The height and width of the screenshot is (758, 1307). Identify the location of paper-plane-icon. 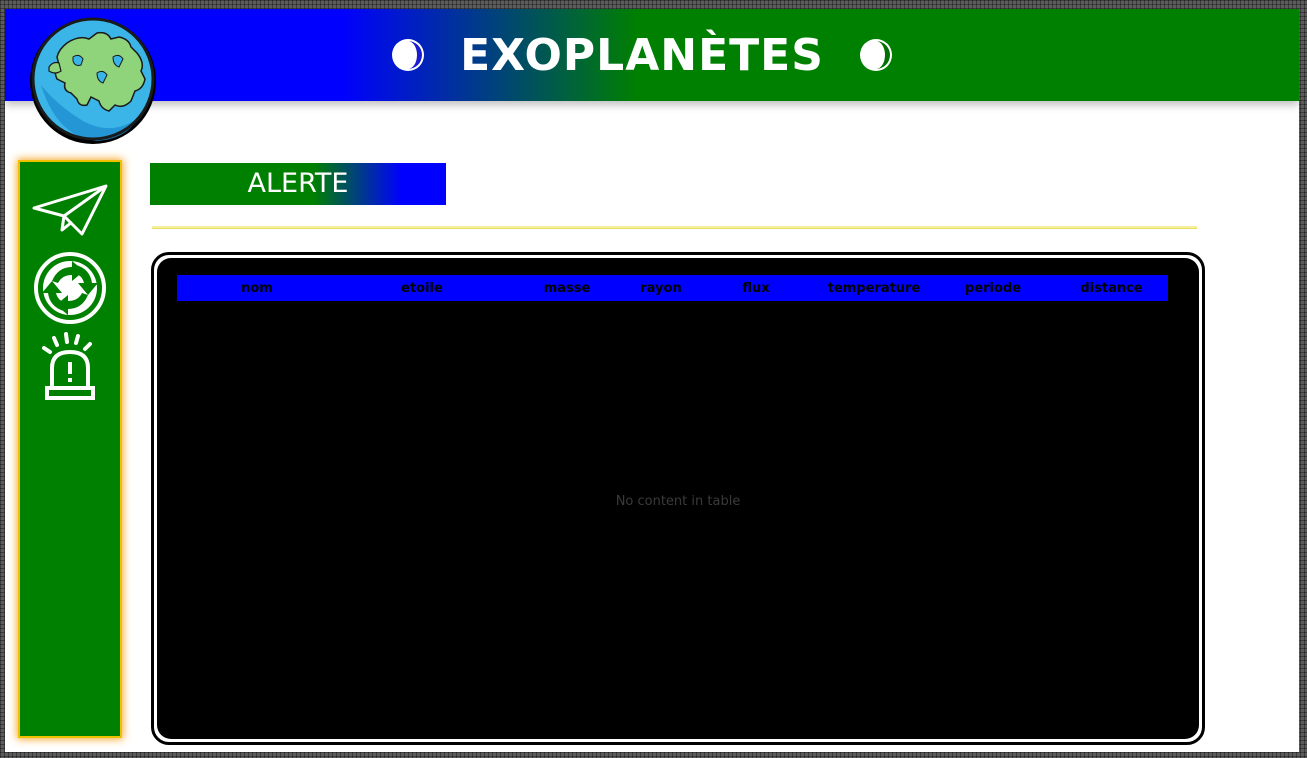
(70, 210).